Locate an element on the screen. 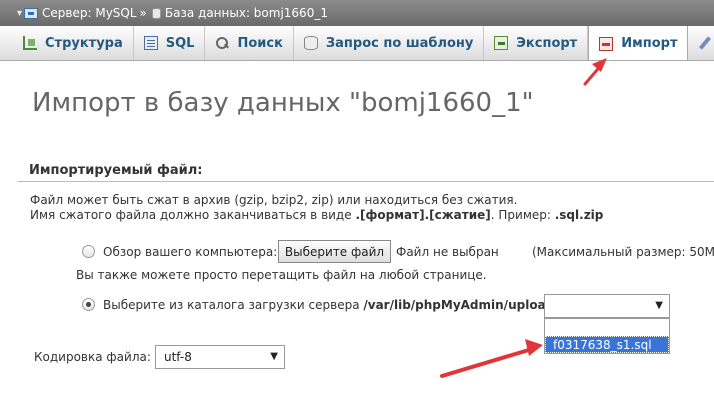  breadcrumb-database: База данных: bomj1660_1 is located at coordinates (239, 13).